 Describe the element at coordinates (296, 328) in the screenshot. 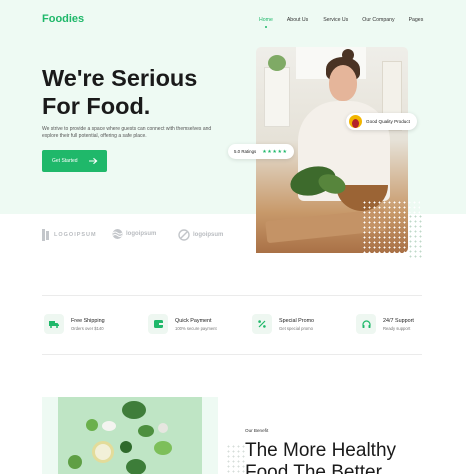

I see `feature-subtitle: Get special promo` at that location.